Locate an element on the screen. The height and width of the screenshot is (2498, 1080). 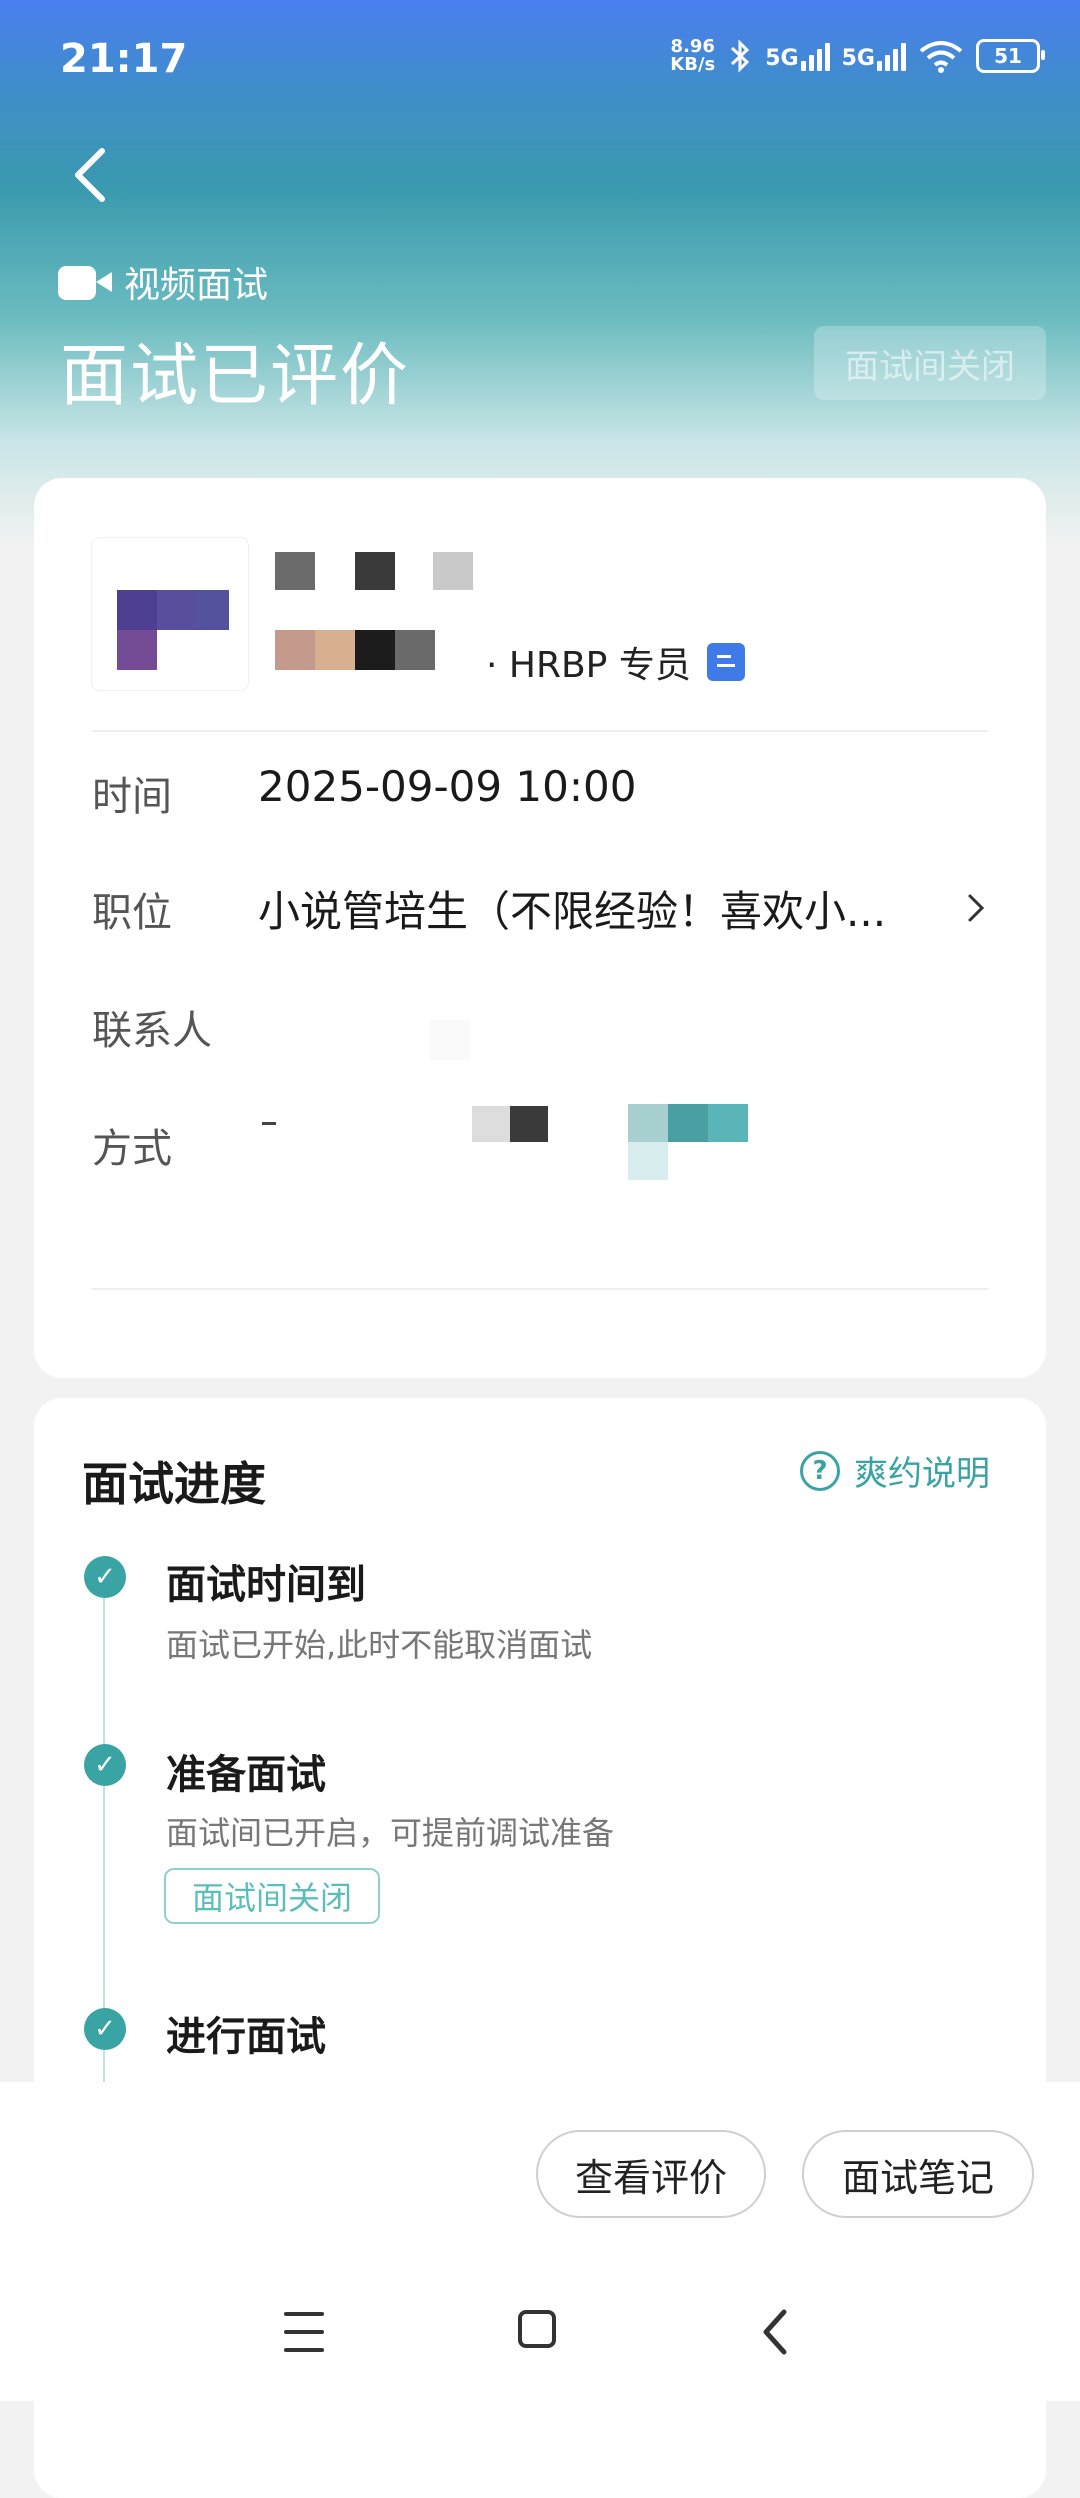
step-description: 面试间已开启，可提前调试准备 is located at coordinates (390, 1833).